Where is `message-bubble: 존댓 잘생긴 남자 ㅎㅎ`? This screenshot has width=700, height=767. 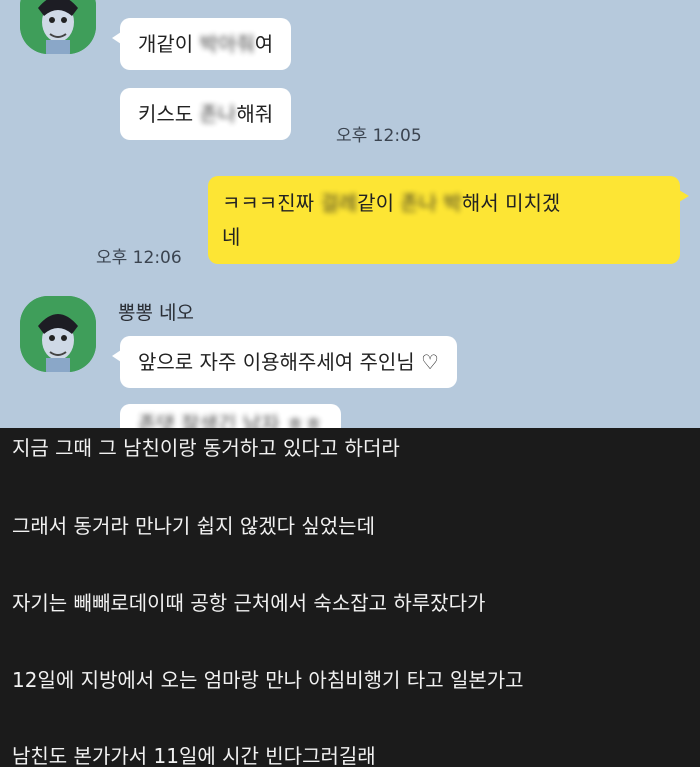
message-bubble: 존댓 잘생긴 남자 ㅎㅎ is located at coordinates (230, 416).